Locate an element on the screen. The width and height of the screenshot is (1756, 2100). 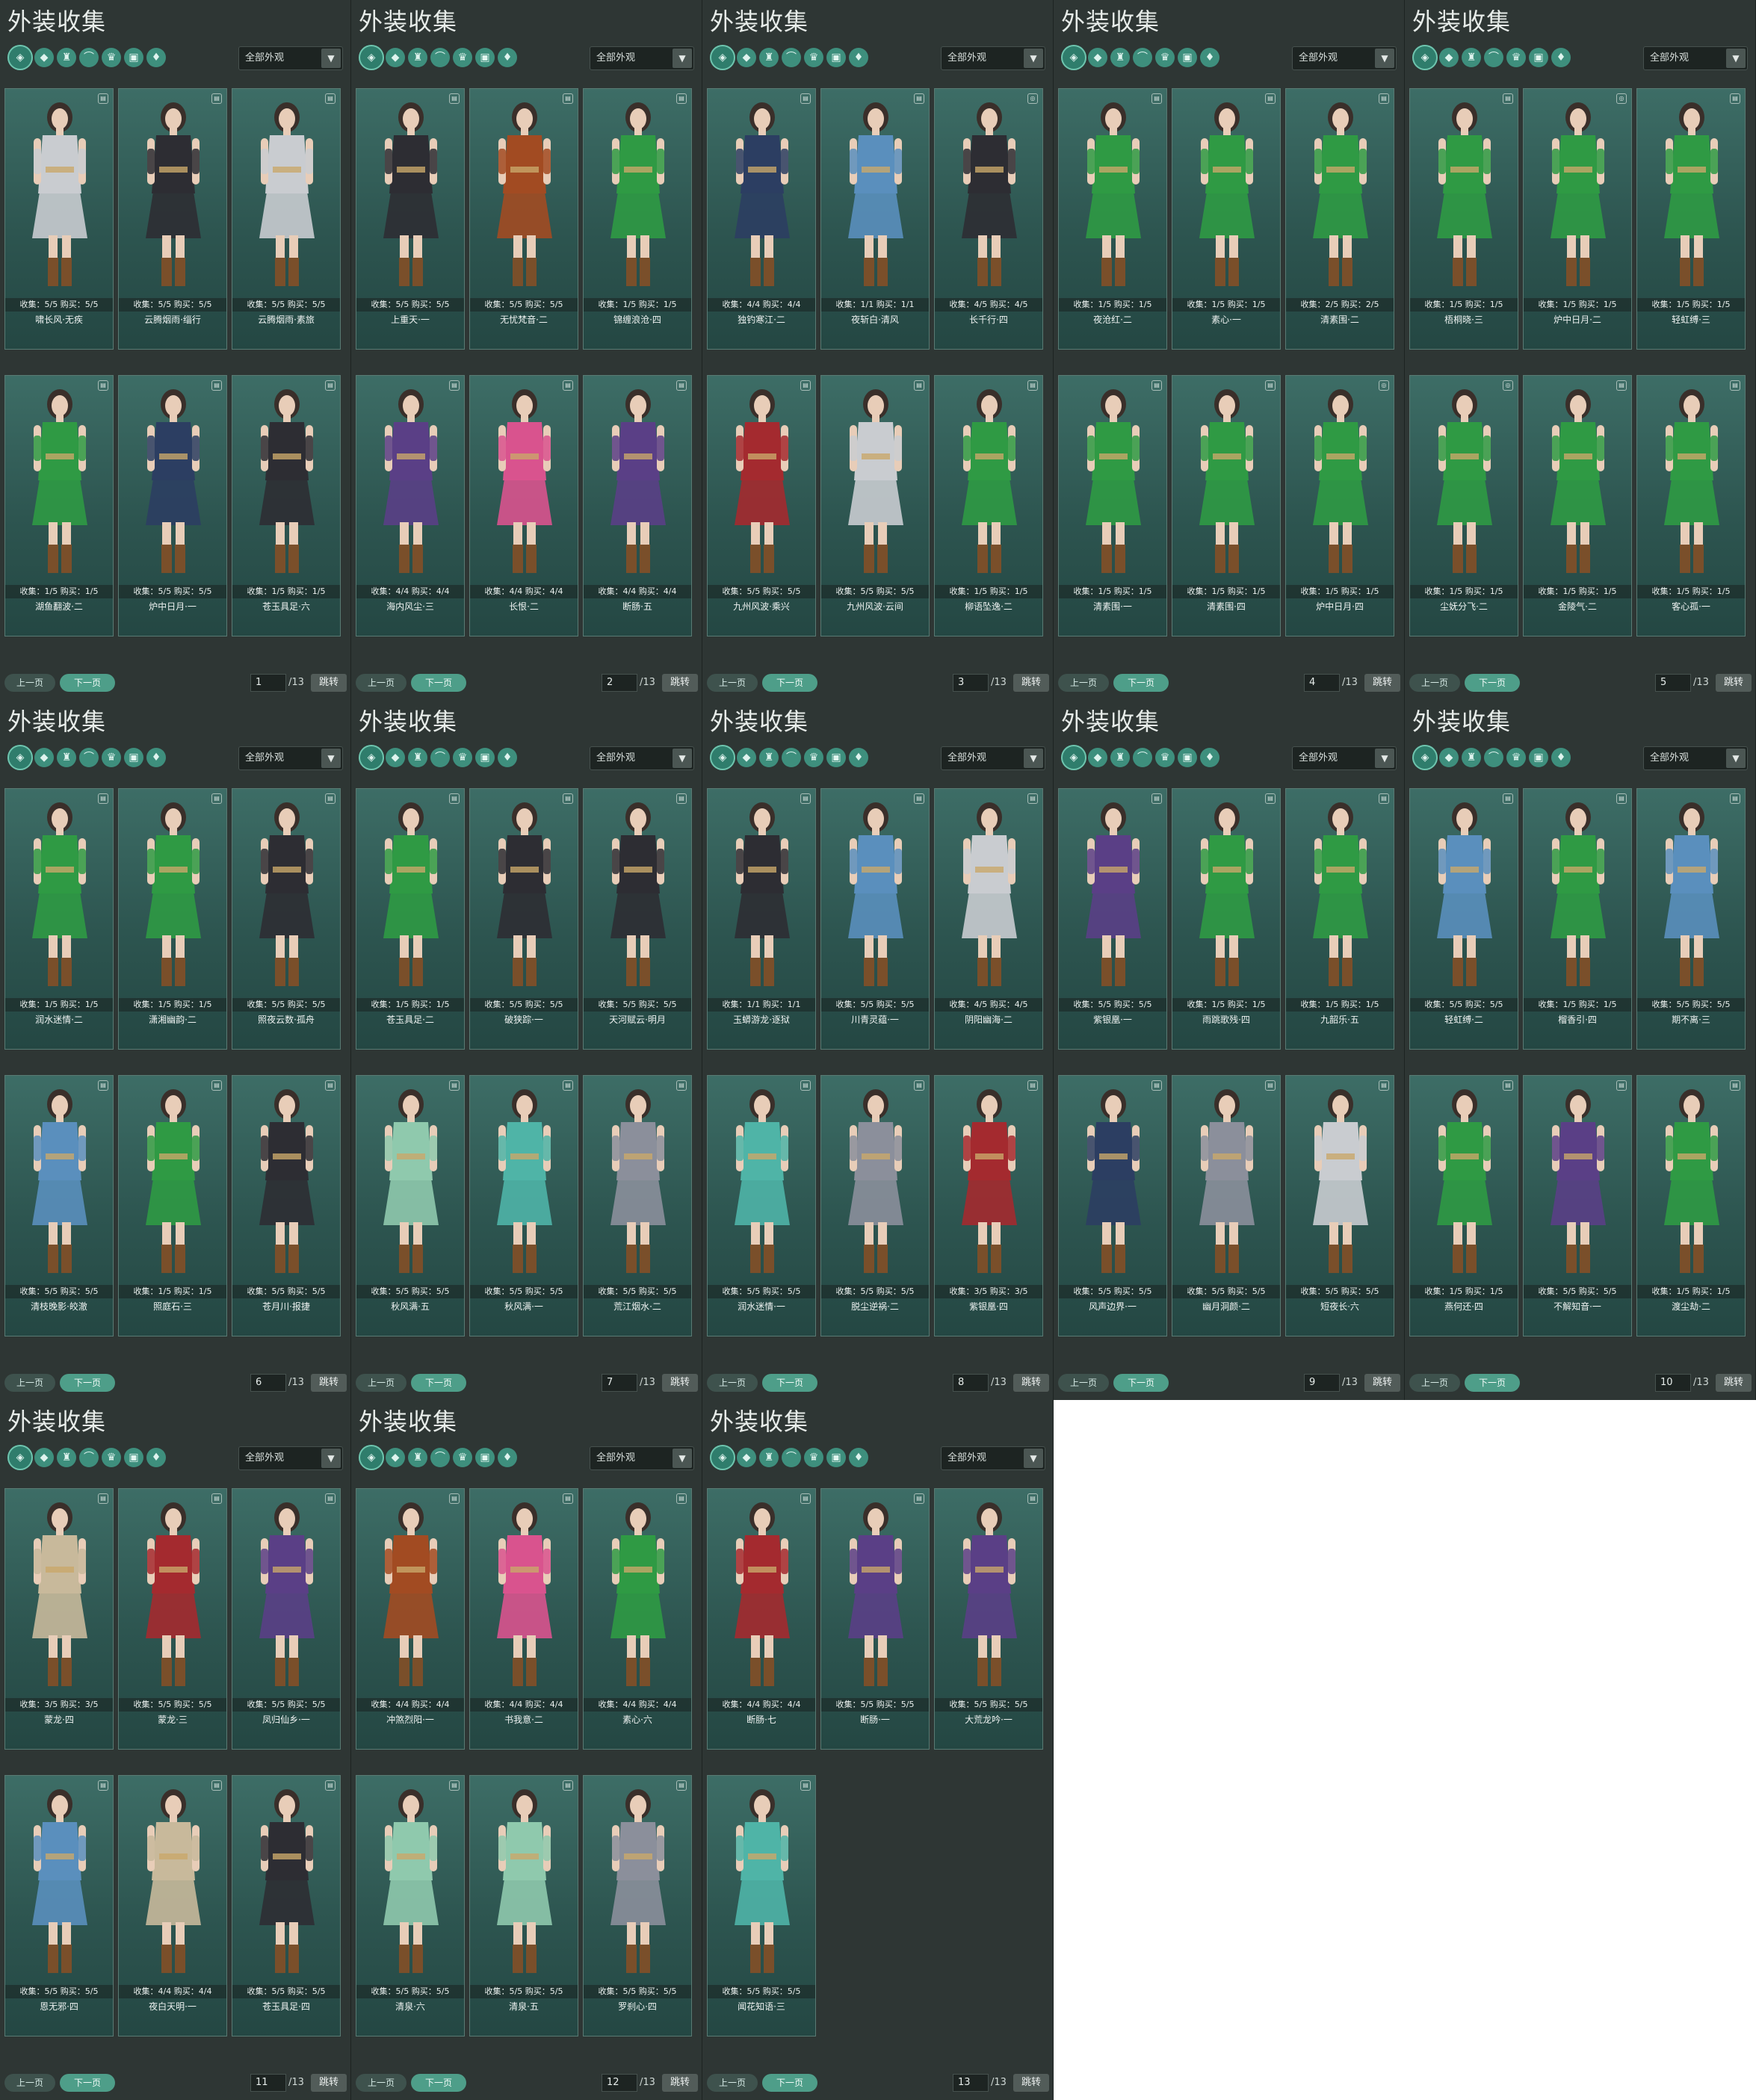
page-number-input: 12 is located at coordinates (619, 2083).